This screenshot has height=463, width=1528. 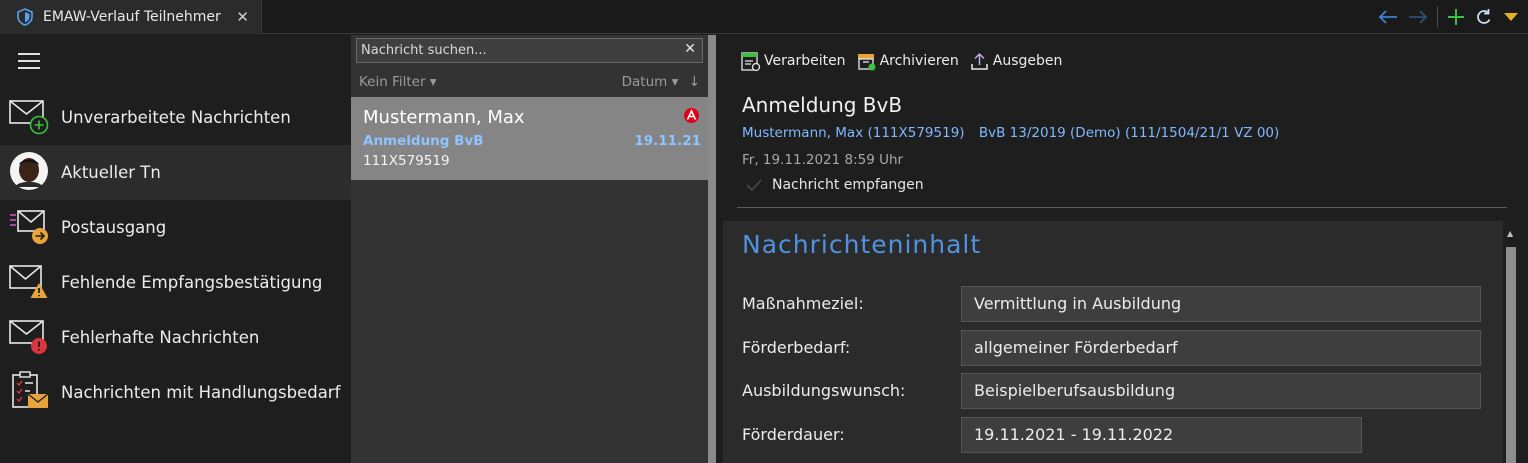 I want to click on field-value: allgemeiner Förderbedarf, so click(x=1221, y=348).